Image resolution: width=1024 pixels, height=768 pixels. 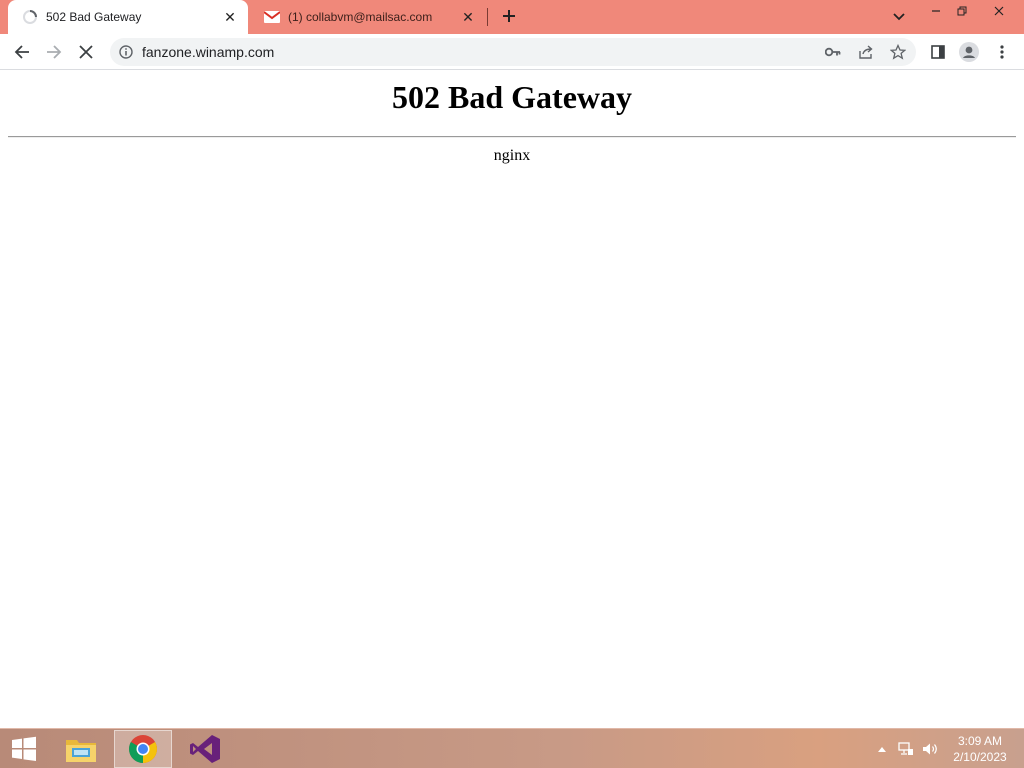 I want to click on visual-studio-icon, so click(x=205, y=749).